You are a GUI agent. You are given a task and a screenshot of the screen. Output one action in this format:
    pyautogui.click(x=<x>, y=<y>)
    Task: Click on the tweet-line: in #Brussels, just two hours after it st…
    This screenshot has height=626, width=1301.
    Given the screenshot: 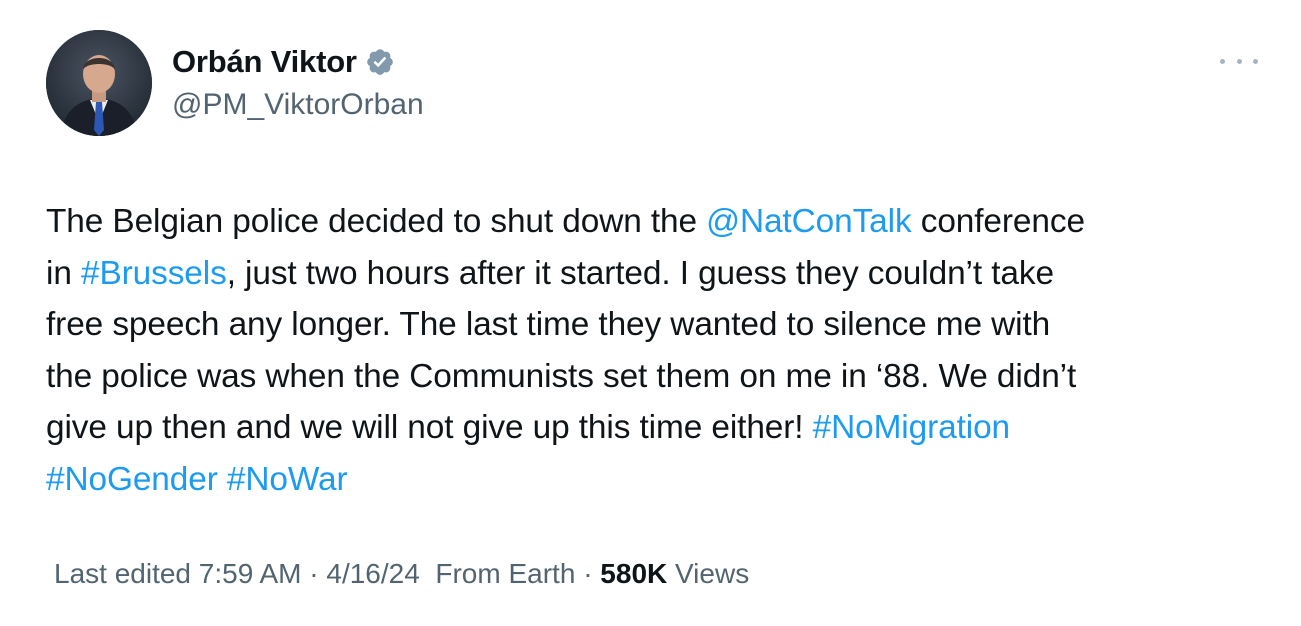 What is the action you would take?
    pyautogui.click(x=653, y=274)
    